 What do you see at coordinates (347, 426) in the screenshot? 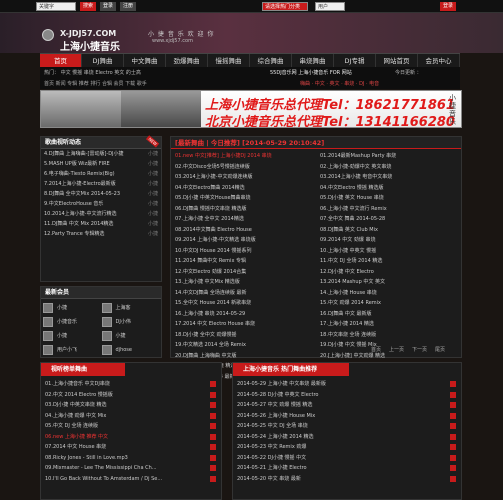
I see `rank-row: 2014-05-25 中文 DJ 全场 串烧` at bounding box center [347, 426].